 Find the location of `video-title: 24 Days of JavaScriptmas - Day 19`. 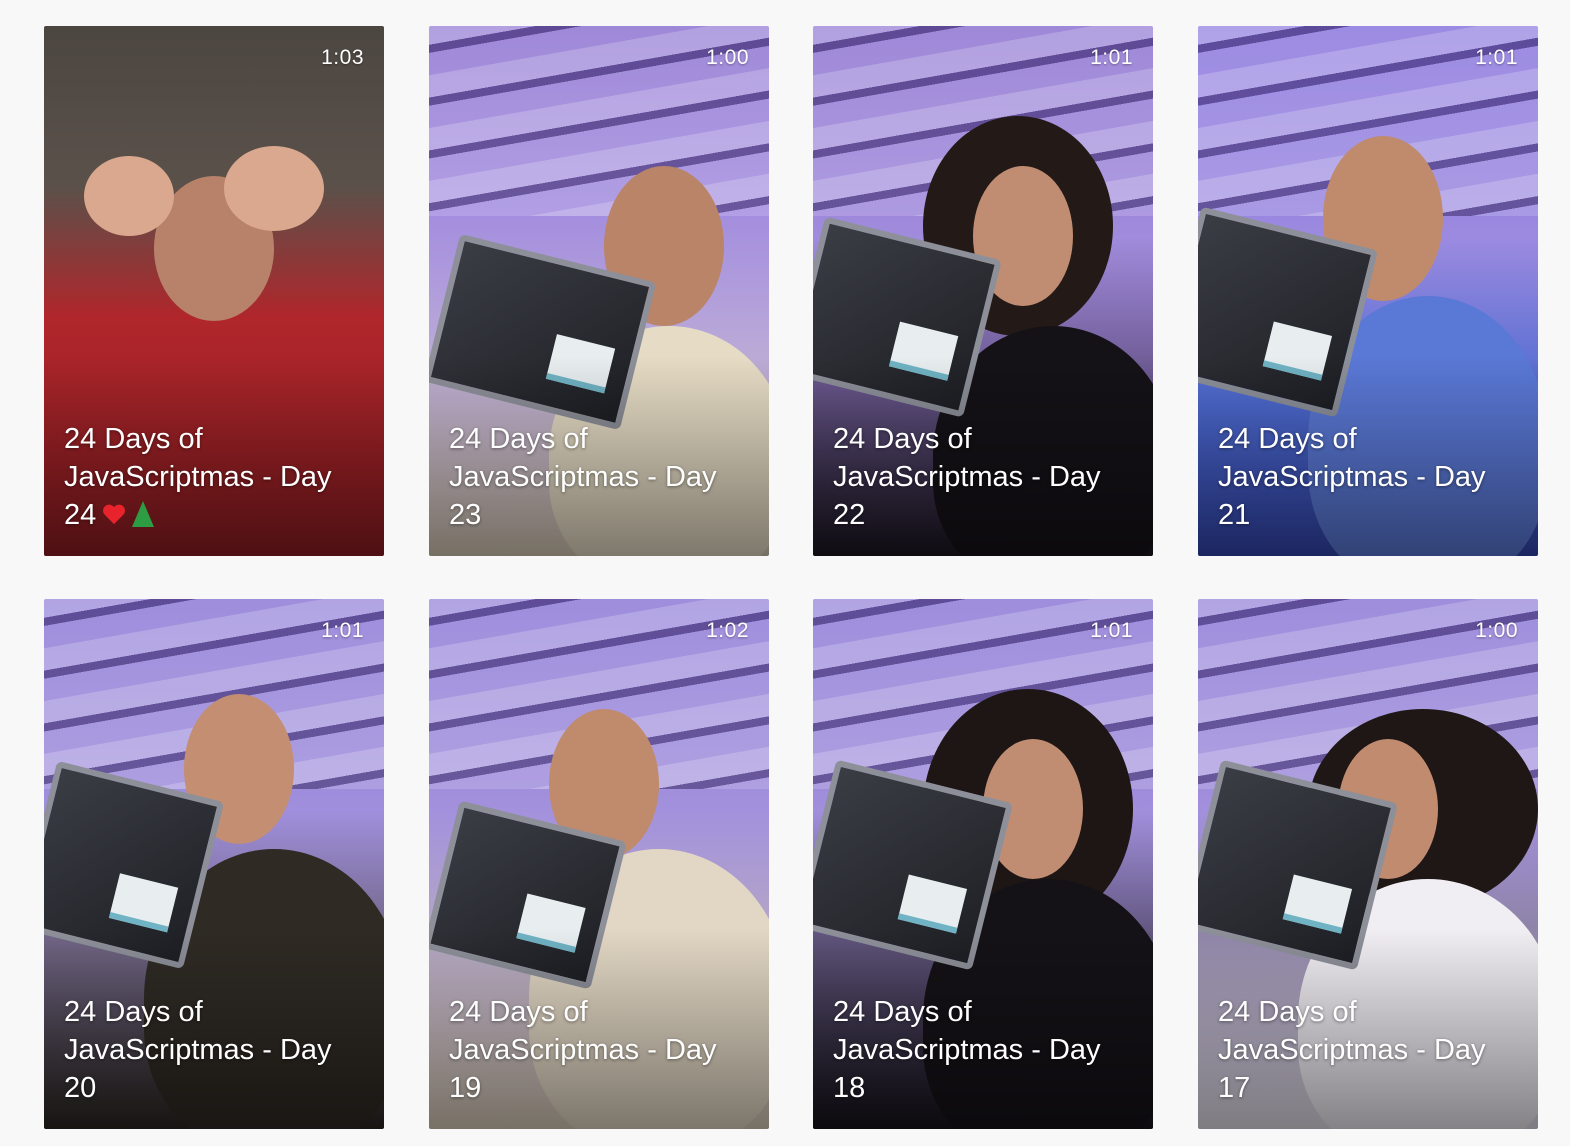

video-title: 24 Days of JavaScriptmas - Day 19 is located at coordinates (601, 1050).